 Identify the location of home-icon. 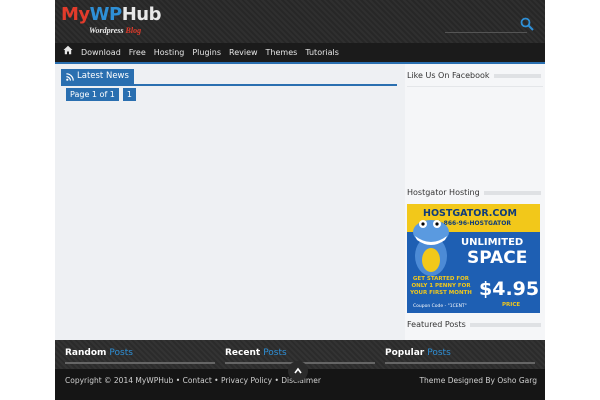
(68, 50).